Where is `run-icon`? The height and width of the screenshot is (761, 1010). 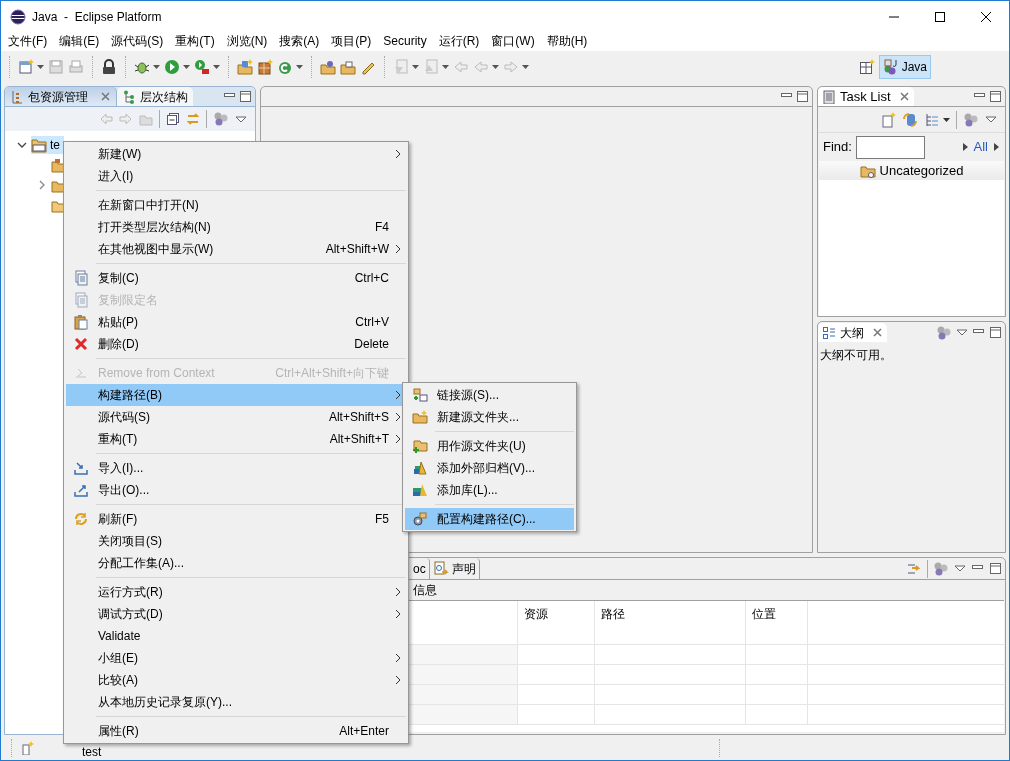 run-icon is located at coordinates (172, 67).